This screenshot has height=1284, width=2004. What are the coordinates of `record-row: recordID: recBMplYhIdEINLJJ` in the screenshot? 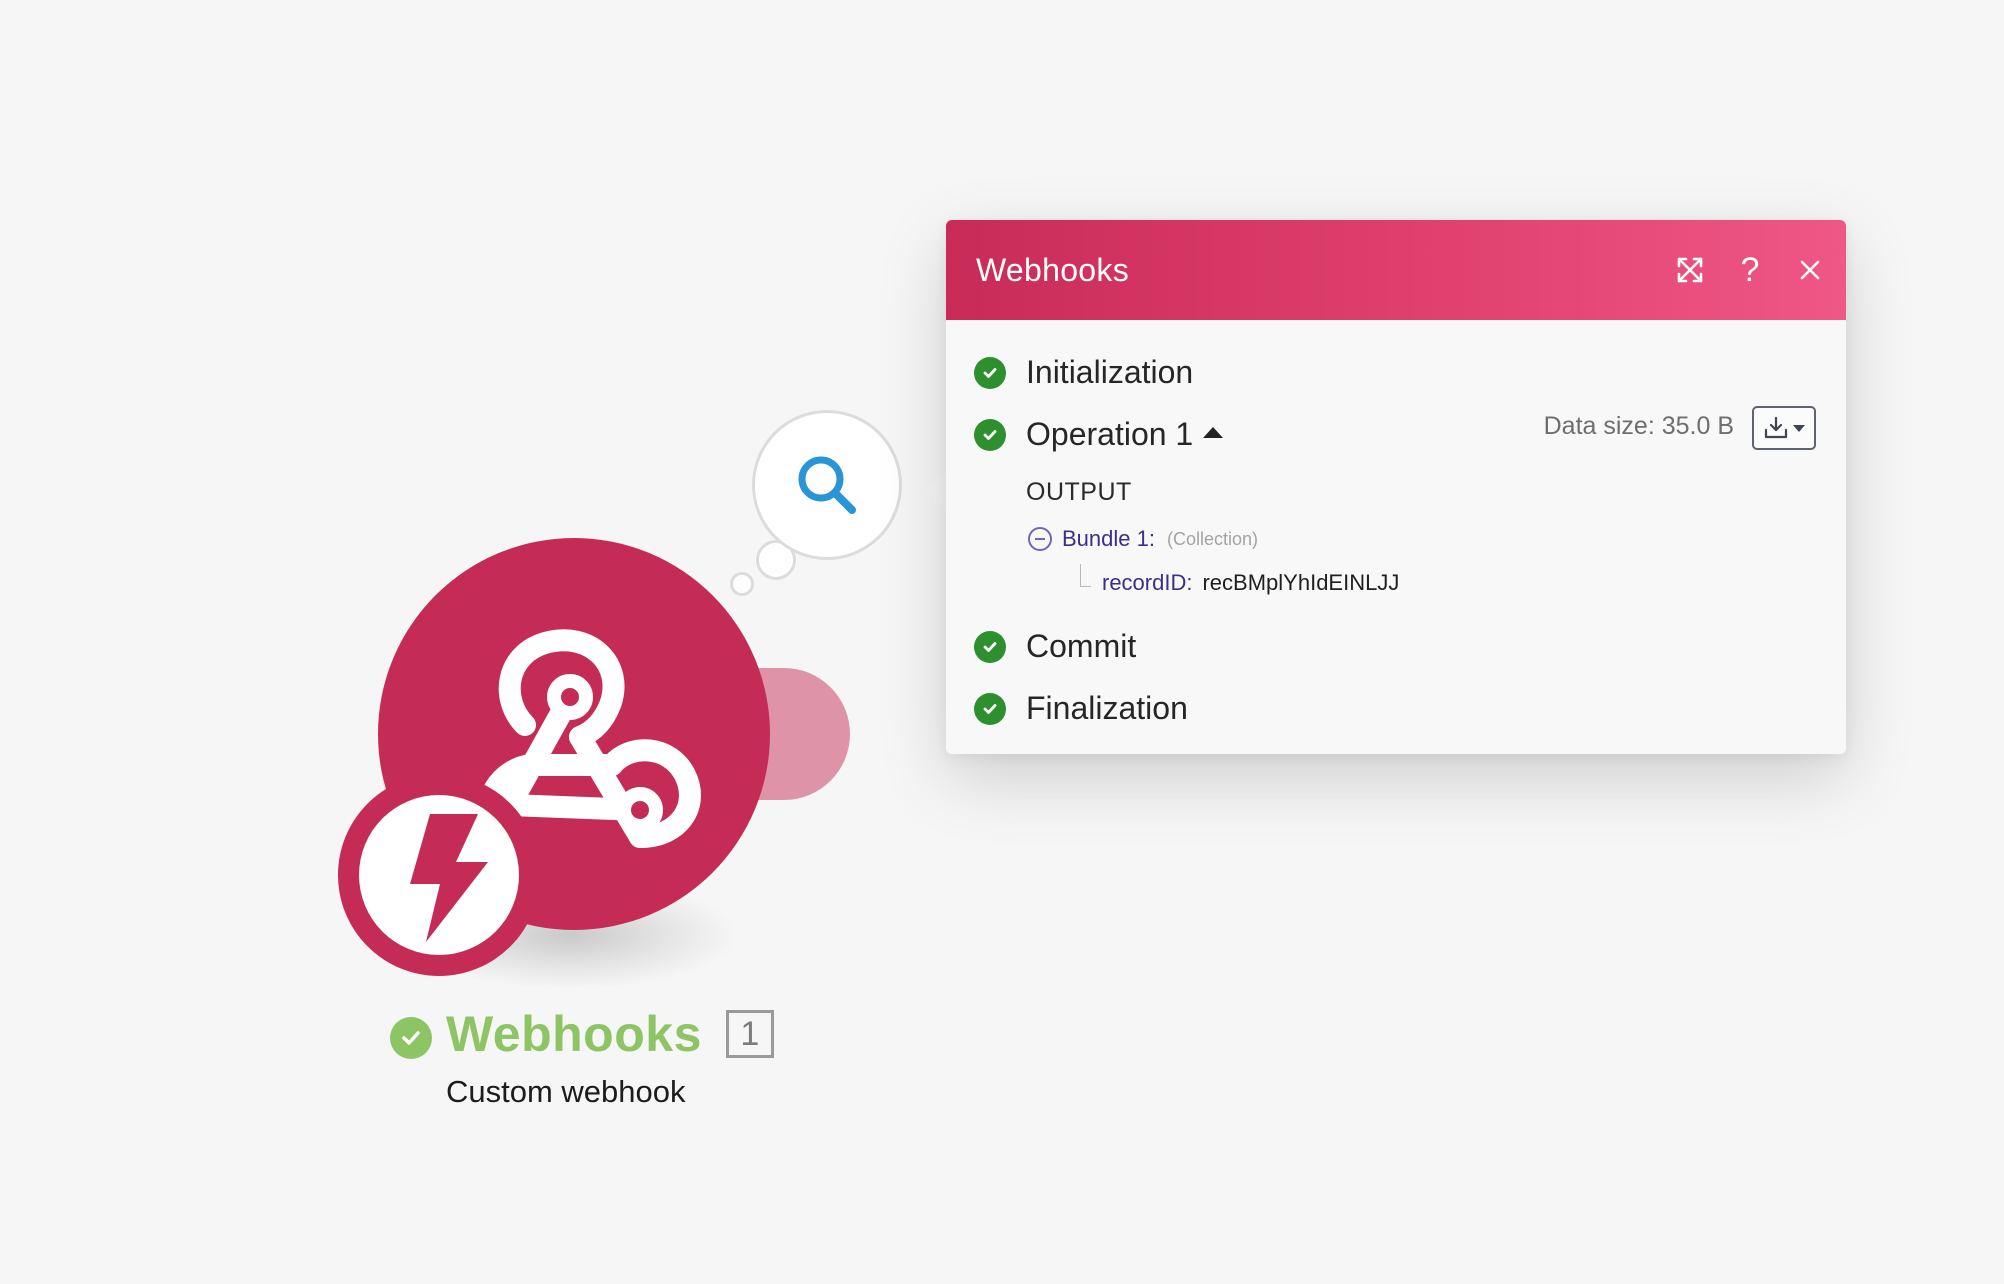 It's located at (1250, 583).